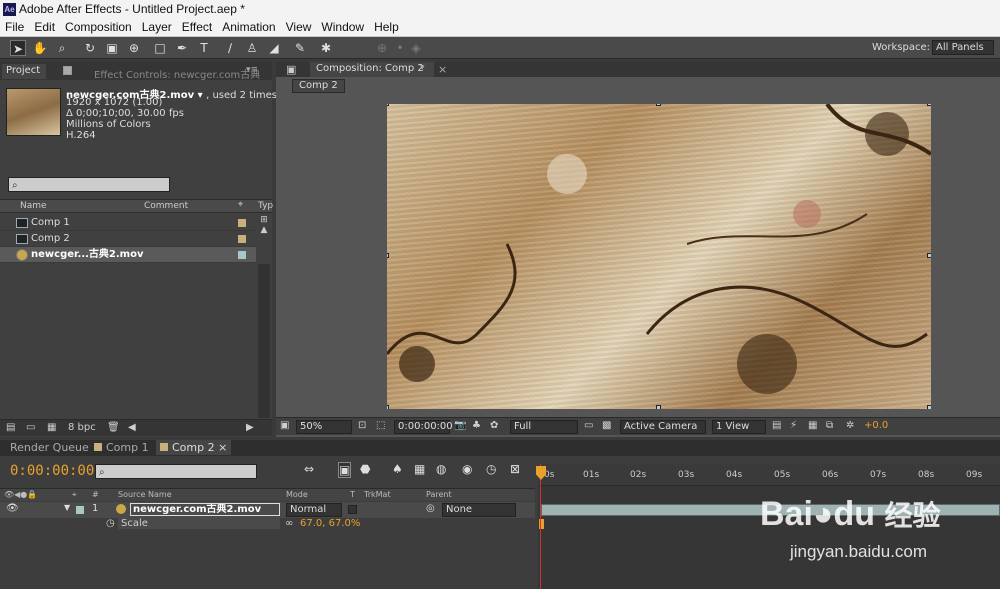 The height and width of the screenshot is (589, 1000). Describe the element at coordinates (812, 425) in the screenshot. I see `timeline-icon: ▦` at that location.